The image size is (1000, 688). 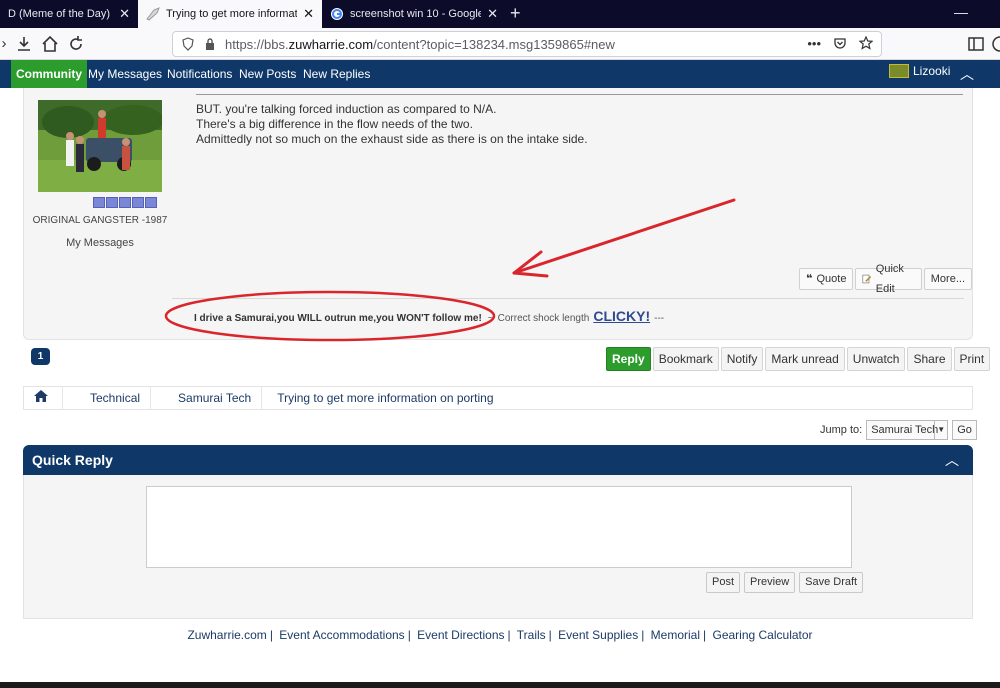 I want to click on reply-button: Reply, so click(x=628, y=359).